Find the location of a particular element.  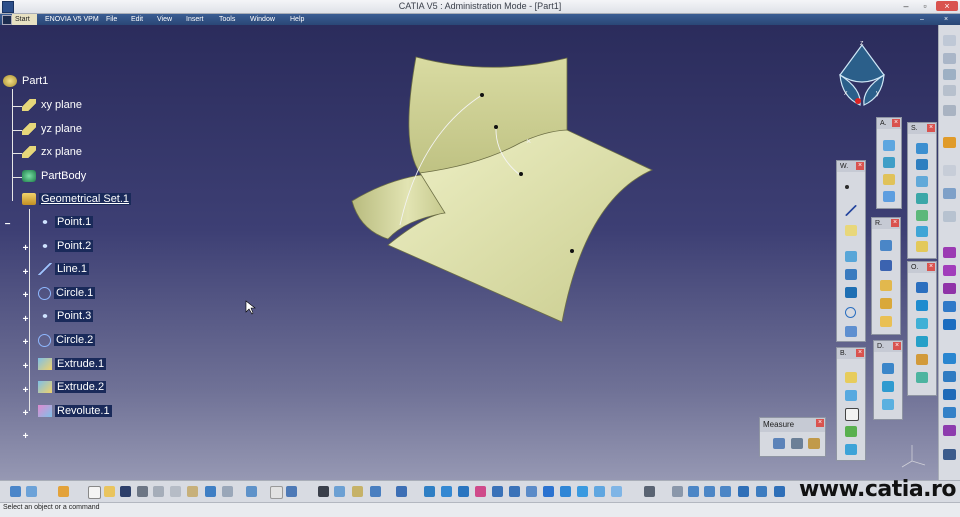

macro-icon is located at coordinates (375, 491).